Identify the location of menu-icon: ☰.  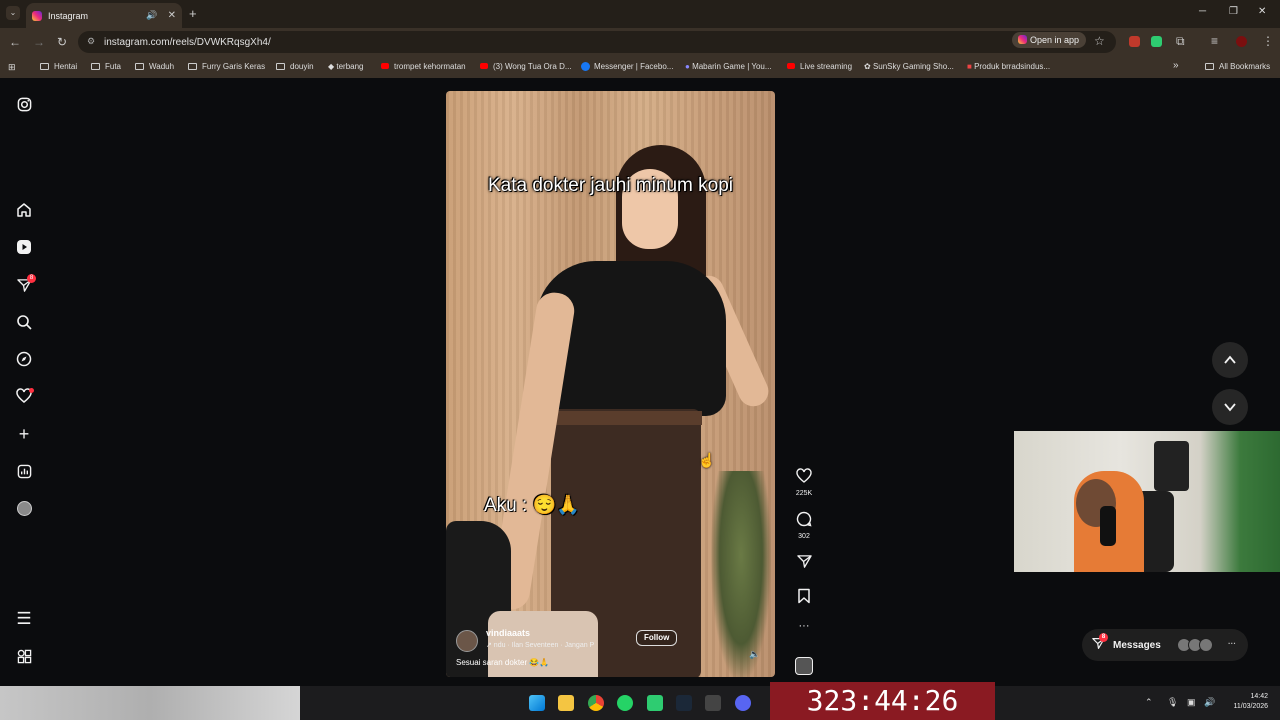
(24, 618).